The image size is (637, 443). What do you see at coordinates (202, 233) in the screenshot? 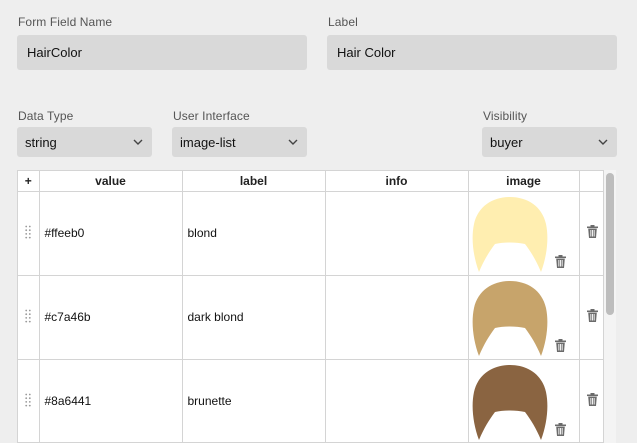
I see `row-label: blond` at bounding box center [202, 233].